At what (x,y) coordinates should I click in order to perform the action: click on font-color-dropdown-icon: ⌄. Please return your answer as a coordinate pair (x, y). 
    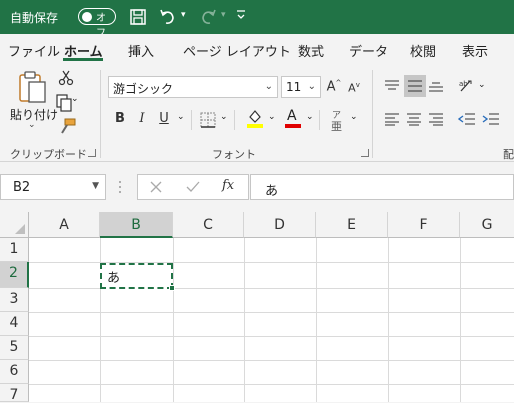
    Looking at the image, I should click on (310, 117).